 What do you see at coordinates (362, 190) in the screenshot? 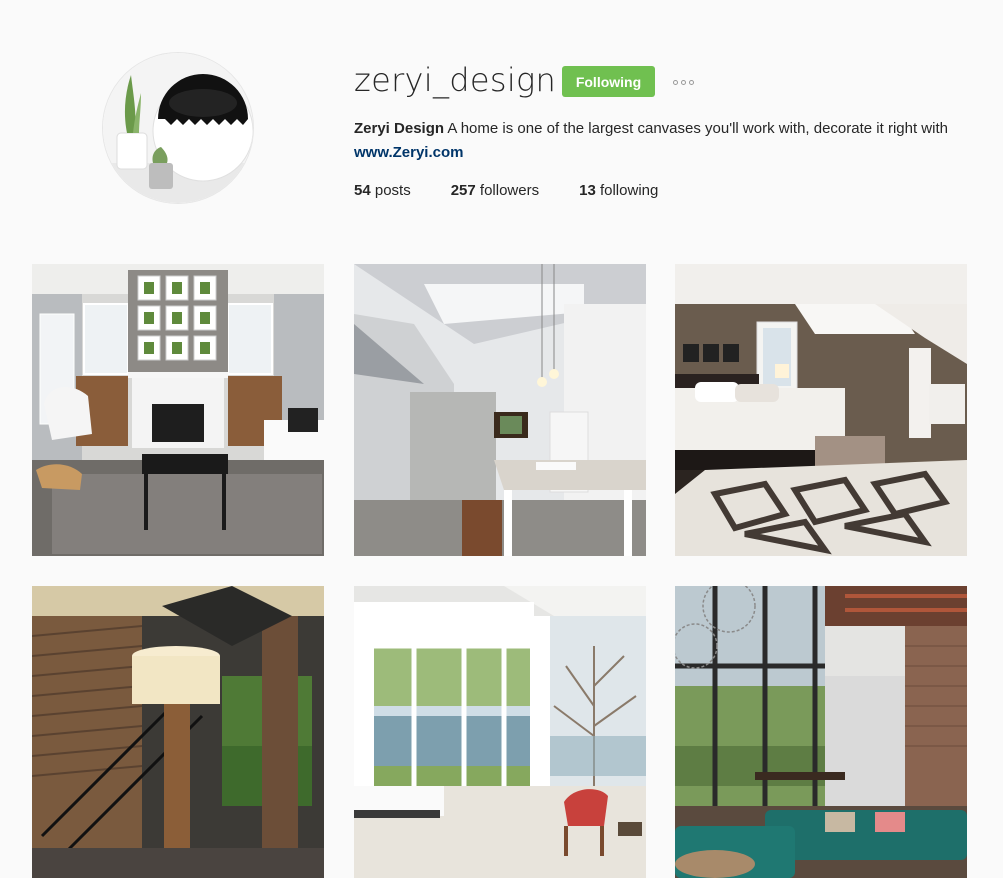
I see `posts-count: 54` at bounding box center [362, 190].